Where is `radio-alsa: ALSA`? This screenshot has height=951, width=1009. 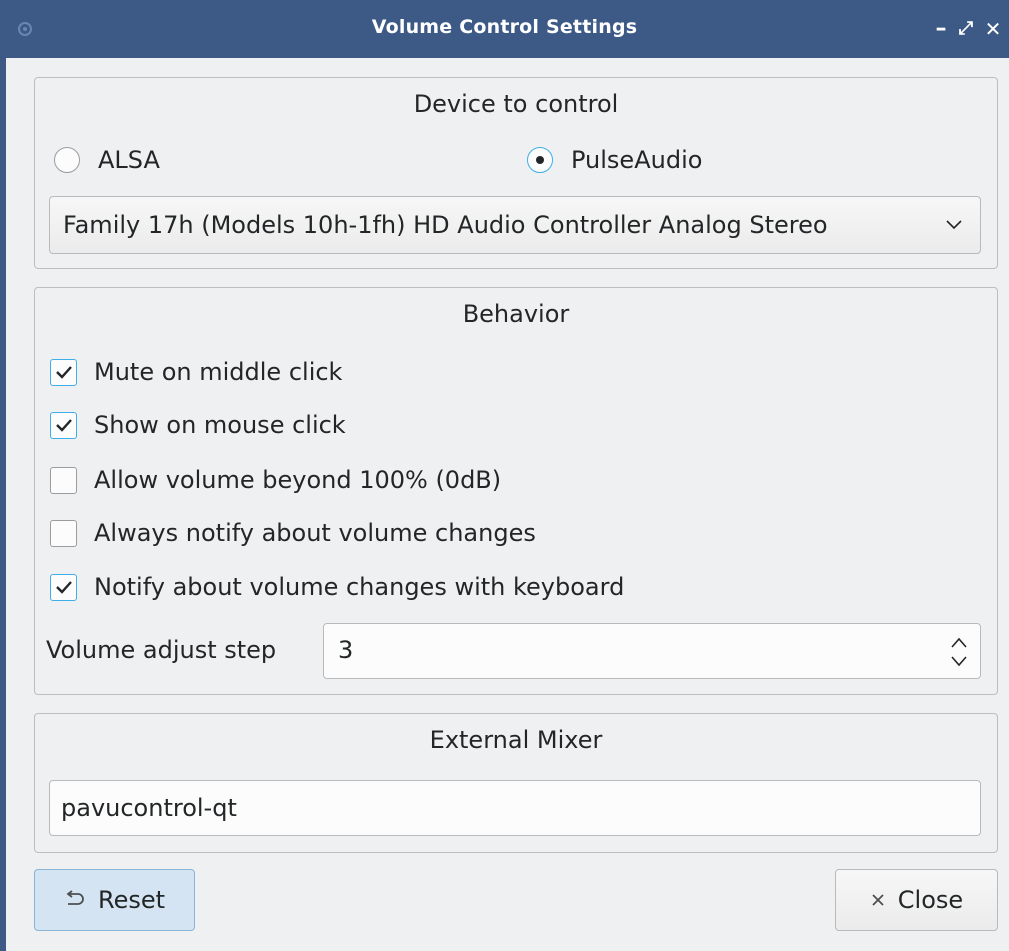
radio-alsa: ALSA is located at coordinates (107, 160).